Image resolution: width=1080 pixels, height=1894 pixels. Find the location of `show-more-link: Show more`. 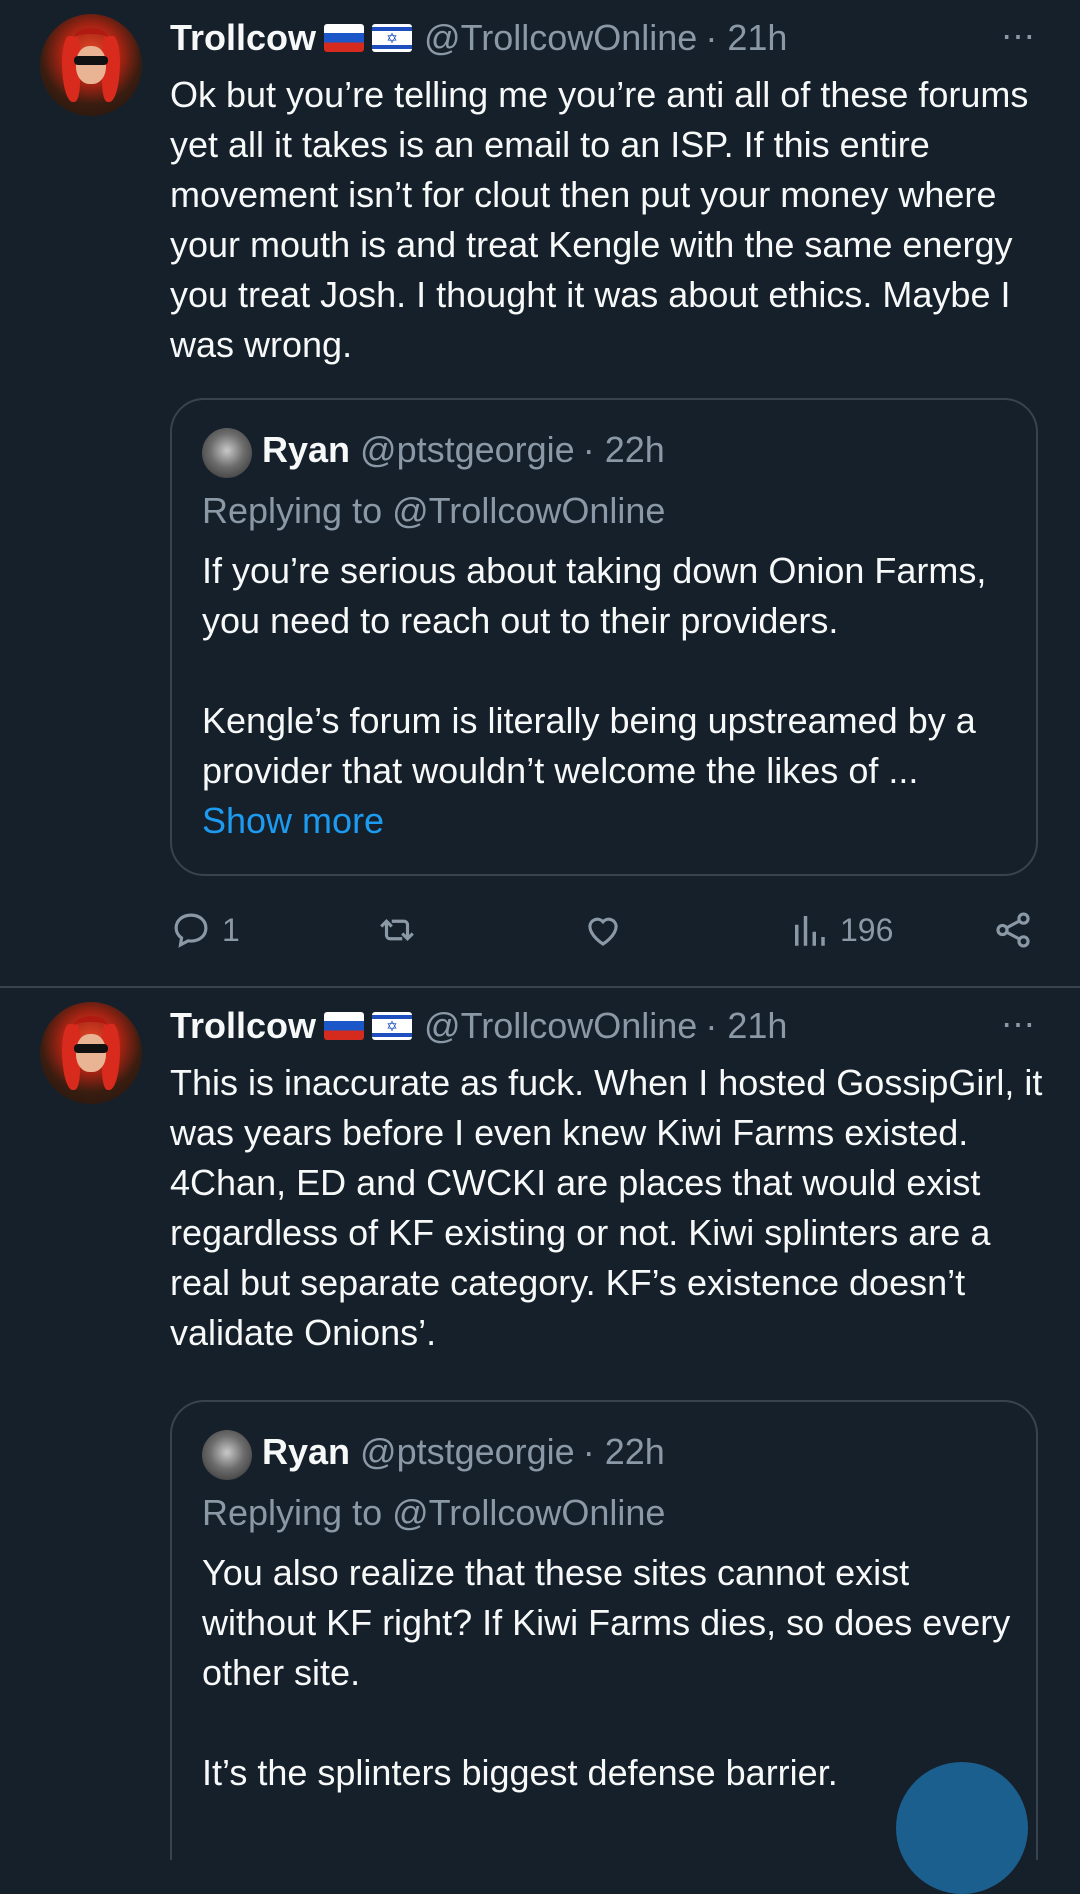

show-more-link: Show more is located at coordinates (607, 821).